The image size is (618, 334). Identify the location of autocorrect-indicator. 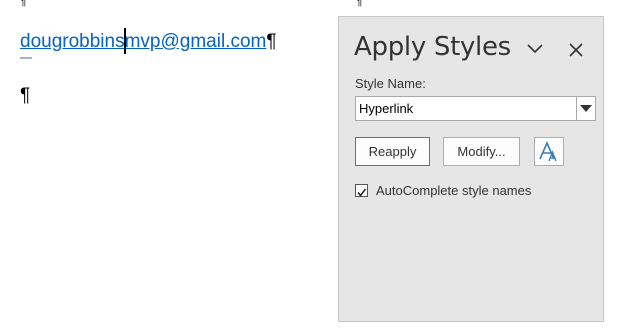
(26, 56).